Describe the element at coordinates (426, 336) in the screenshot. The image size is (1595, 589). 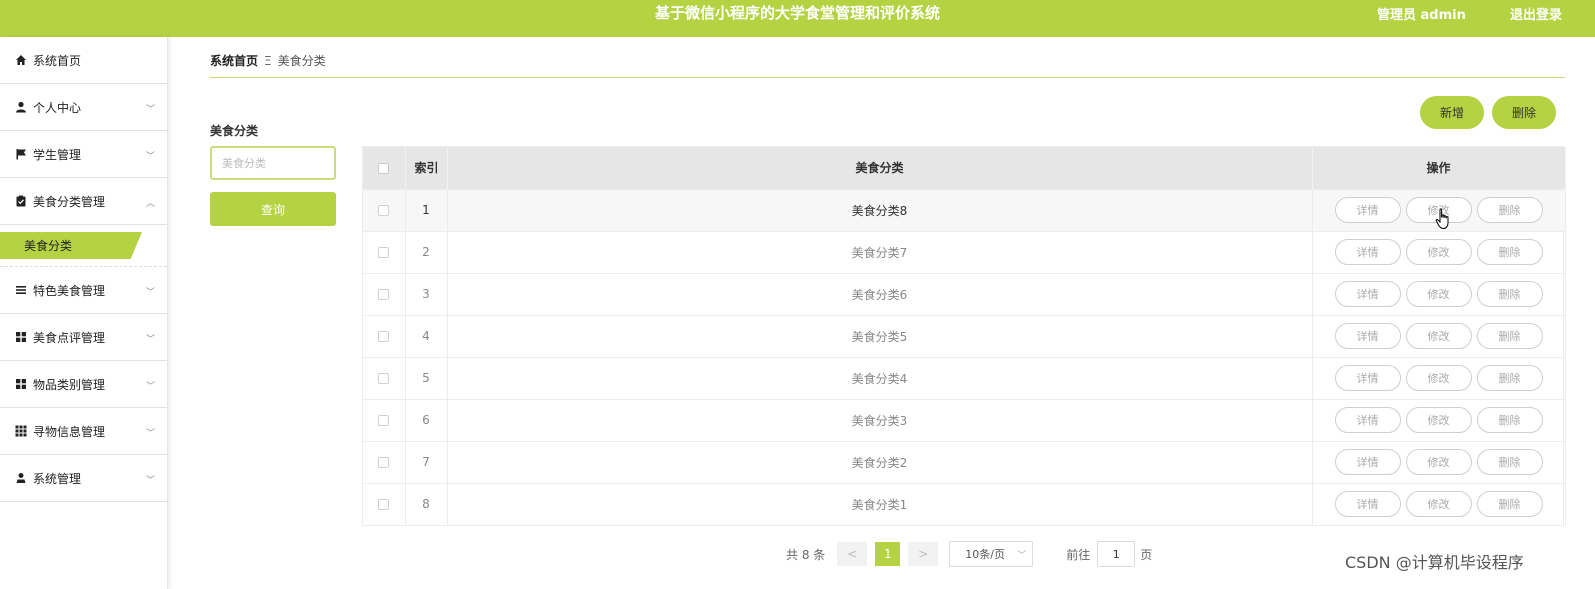
I see `row-index: 4` at that location.